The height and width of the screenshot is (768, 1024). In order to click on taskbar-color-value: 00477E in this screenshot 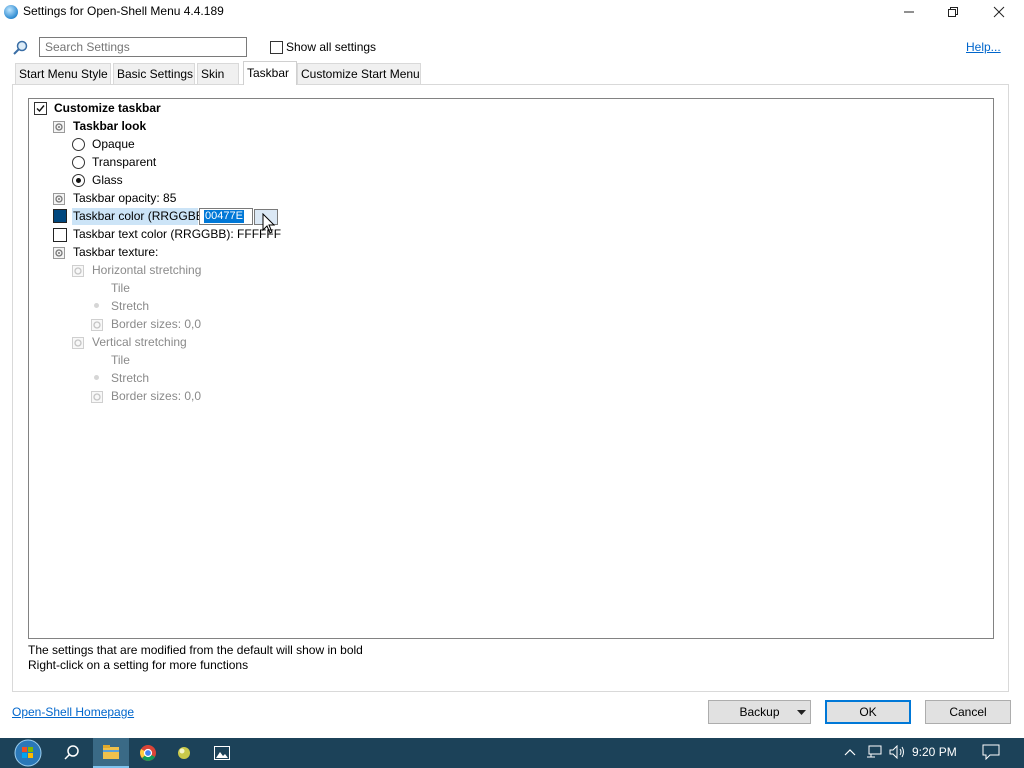, I will do `click(224, 216)`.